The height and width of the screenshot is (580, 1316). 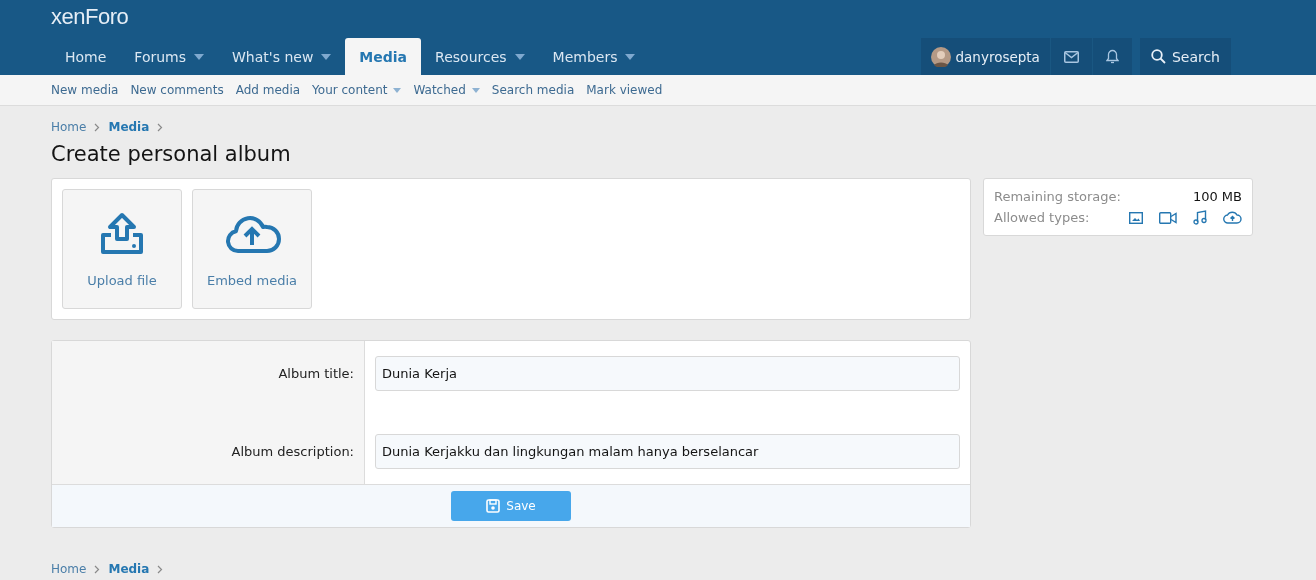 I want to click on field-label: Album description:, so click(x=292, y=451).